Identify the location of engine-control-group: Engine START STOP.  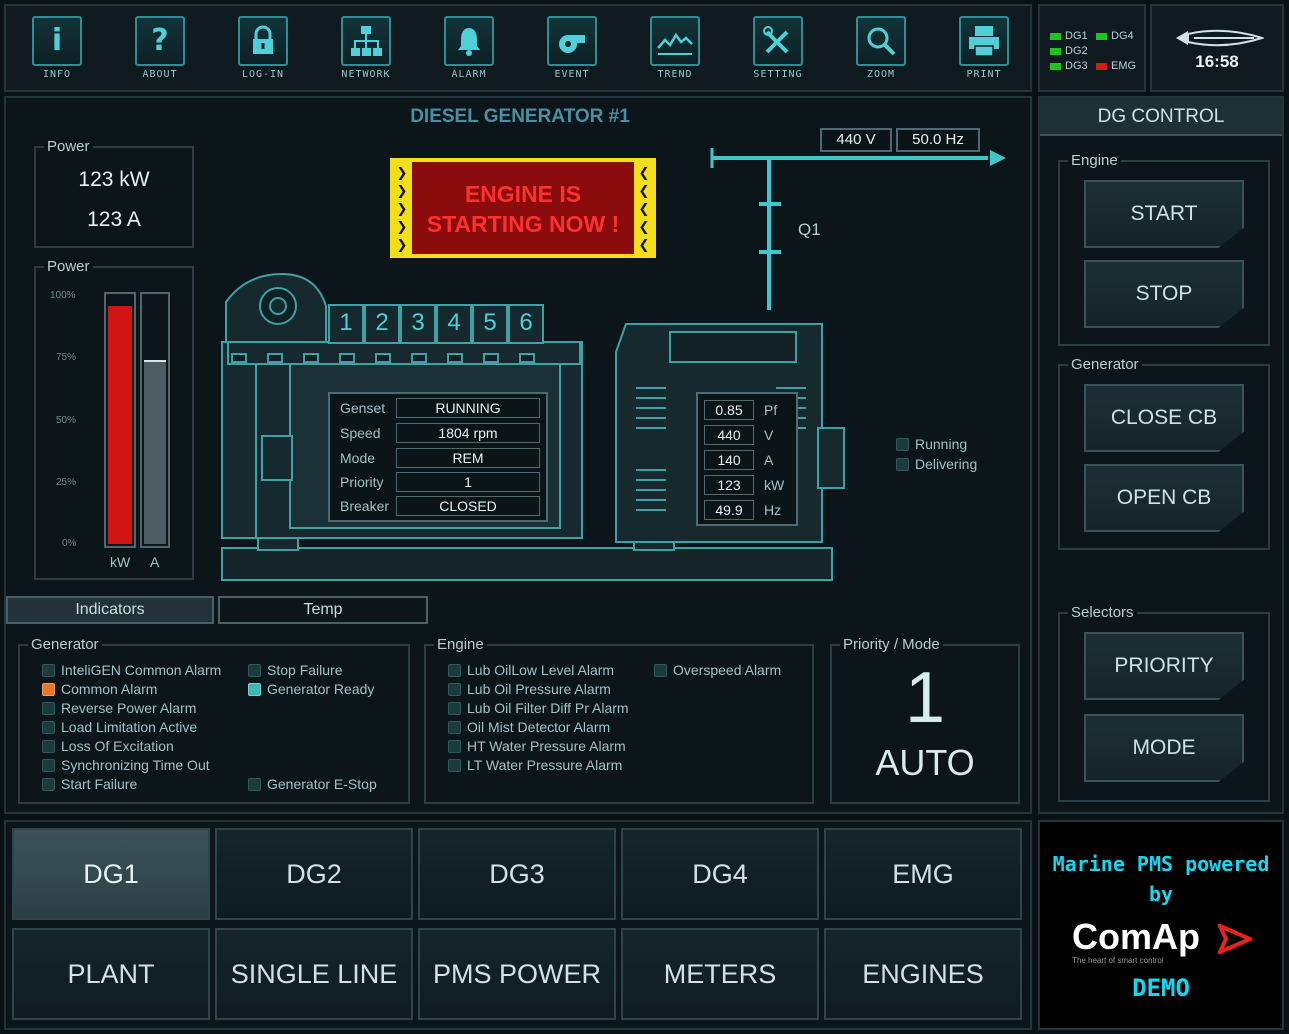
(1164, 249).